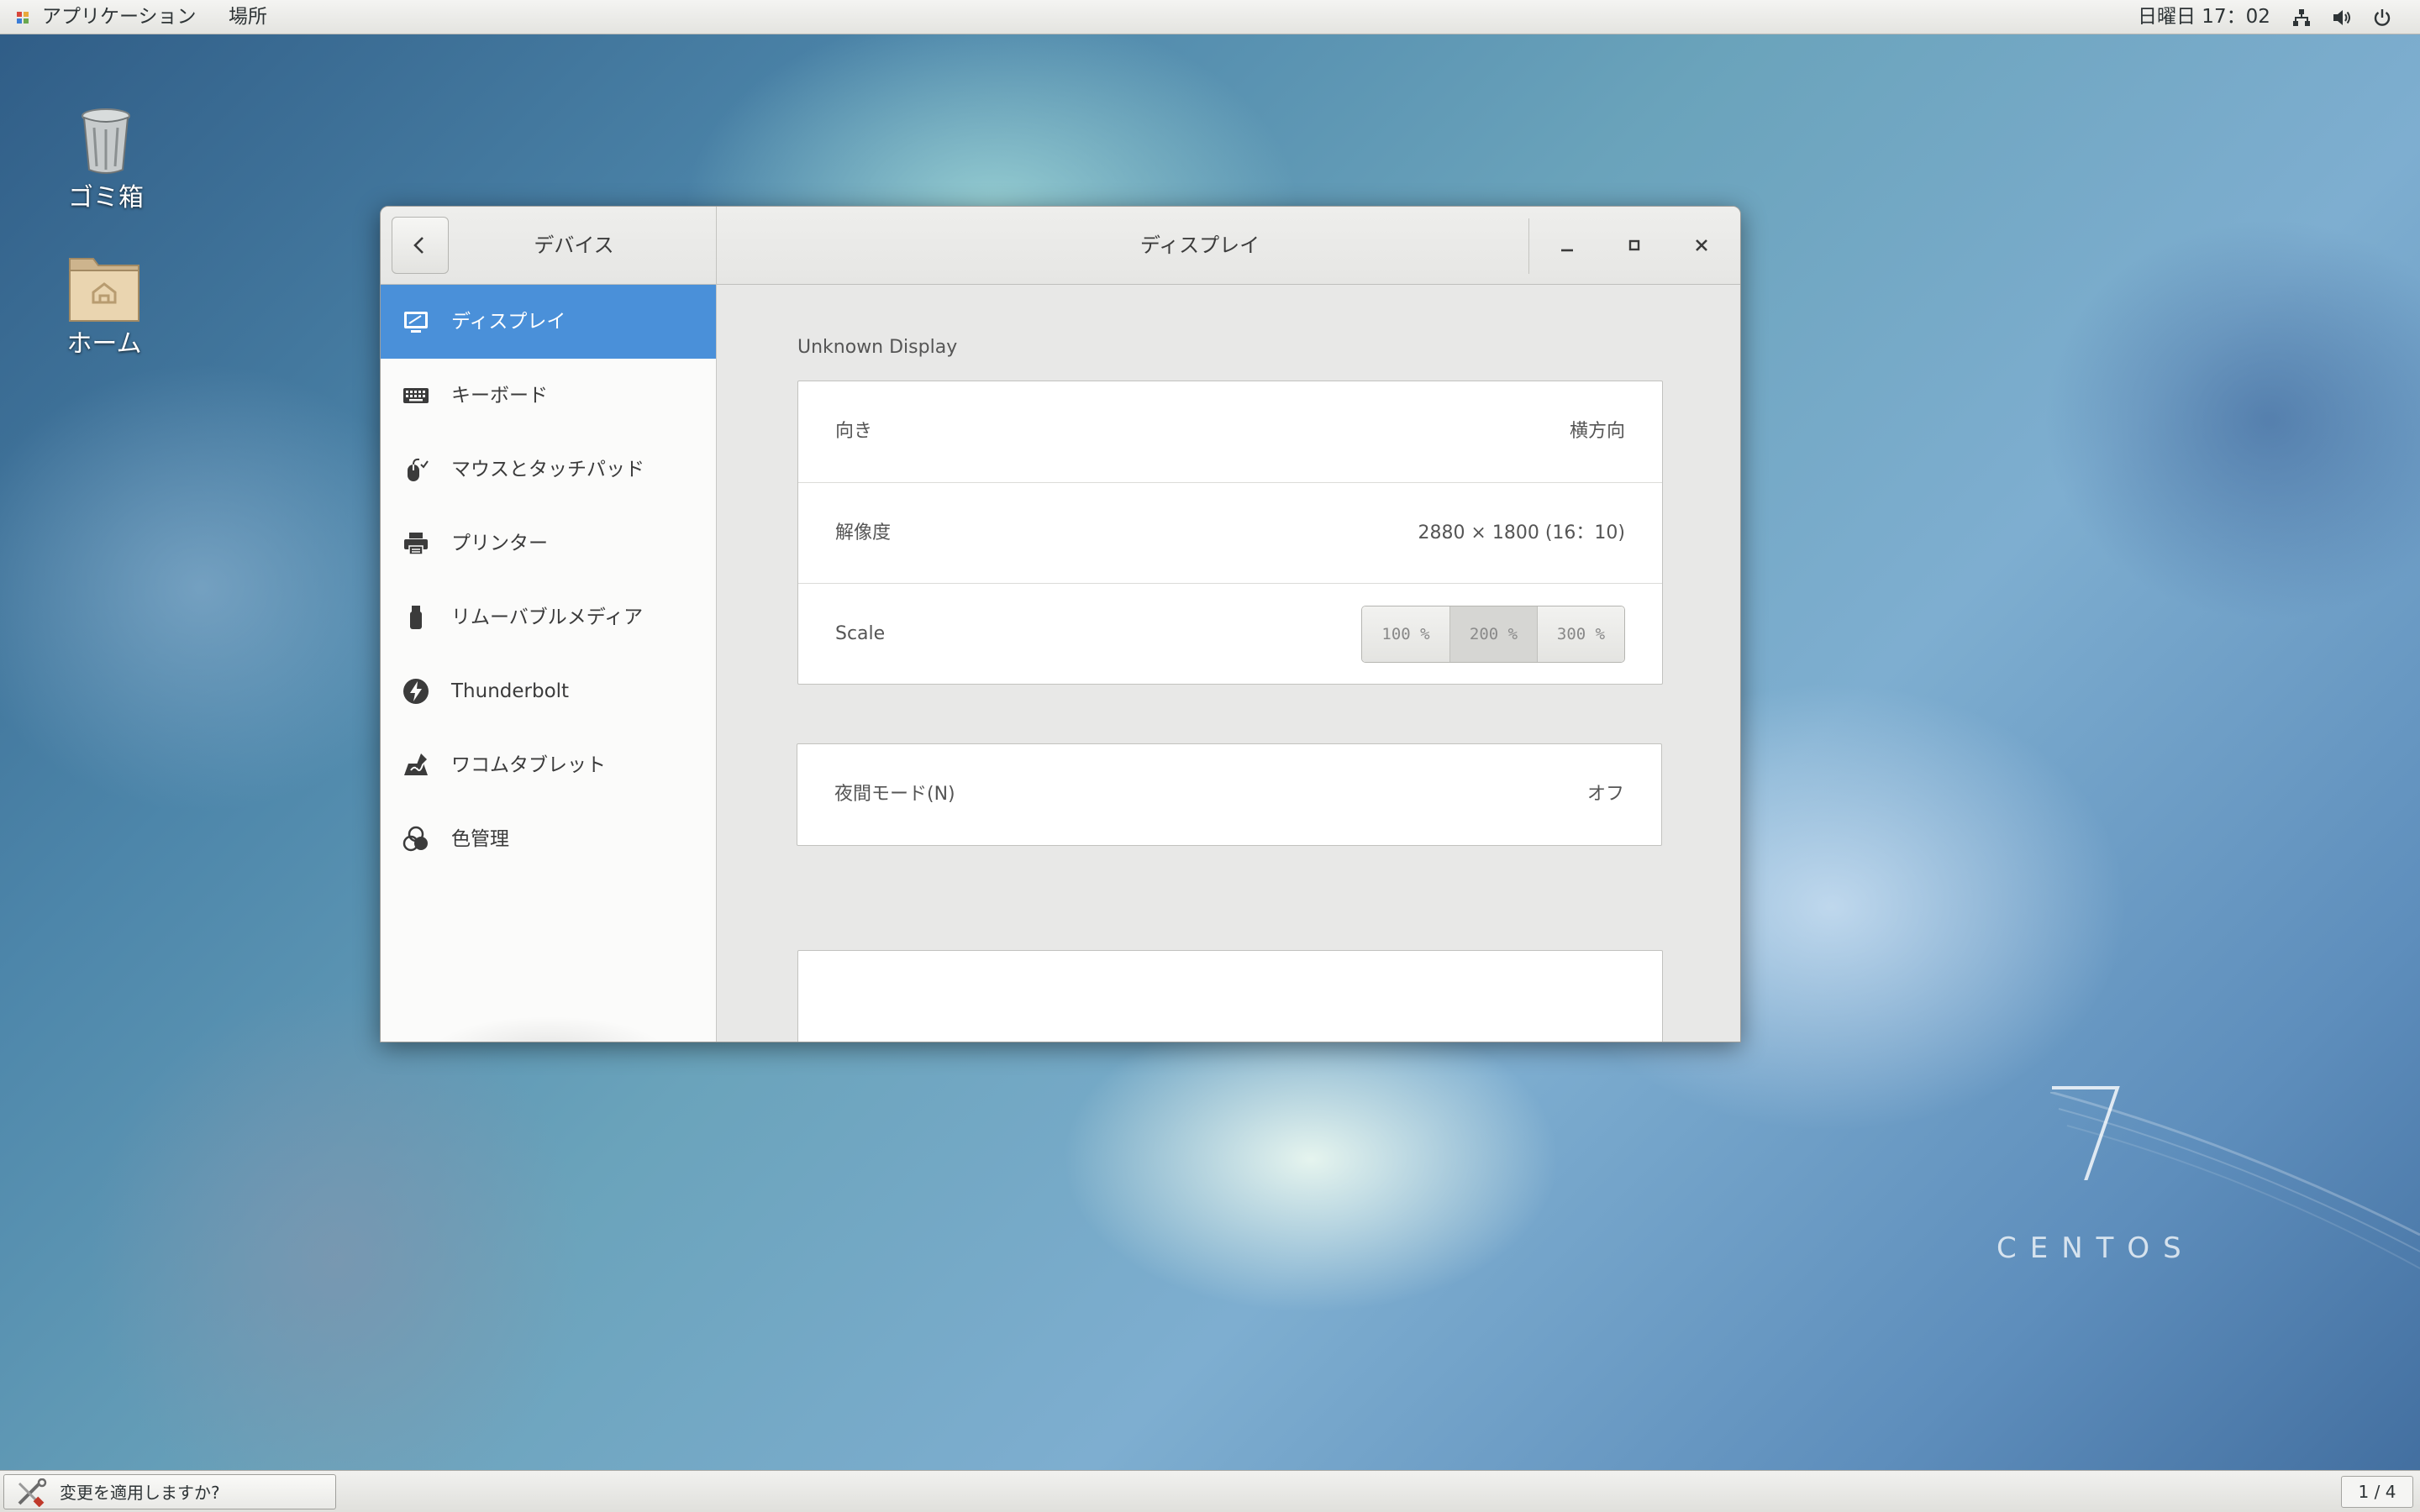 The image size is (2420, 1512). What do you see at coordinates (416, 395) in the screenshot?
I see `keyboard-icon` at bounding box center [416, 395].